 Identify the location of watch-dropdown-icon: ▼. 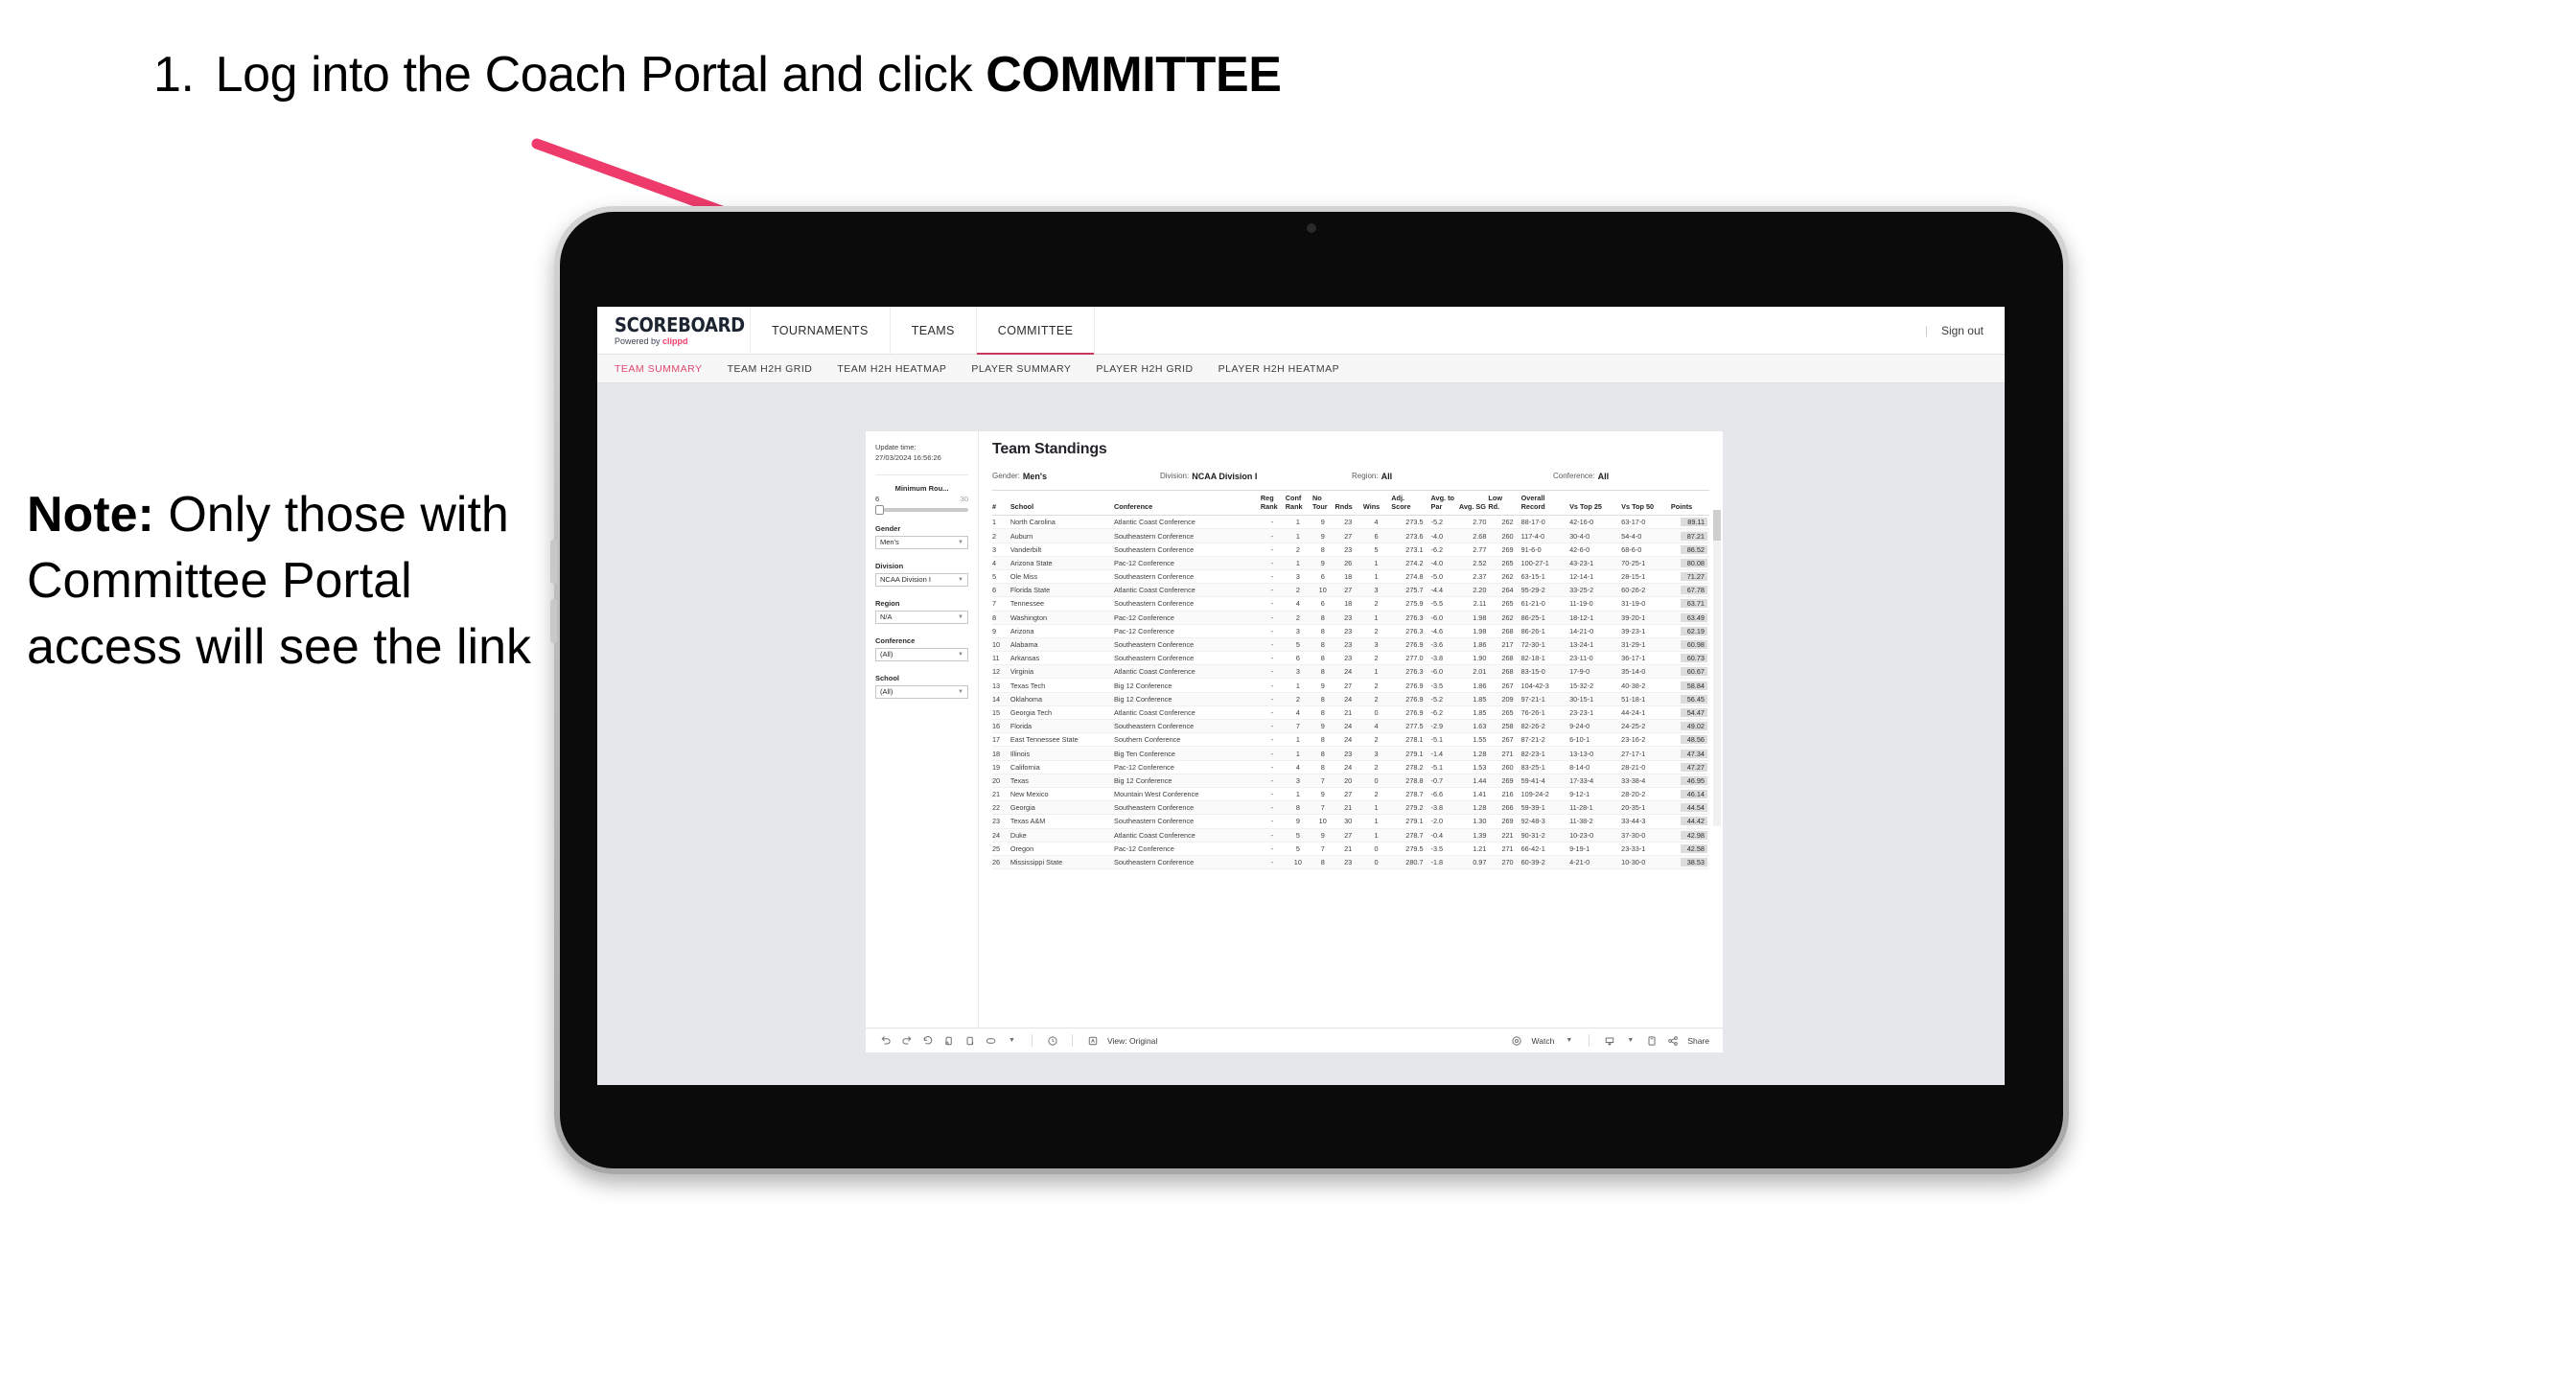
(1569, 1041).